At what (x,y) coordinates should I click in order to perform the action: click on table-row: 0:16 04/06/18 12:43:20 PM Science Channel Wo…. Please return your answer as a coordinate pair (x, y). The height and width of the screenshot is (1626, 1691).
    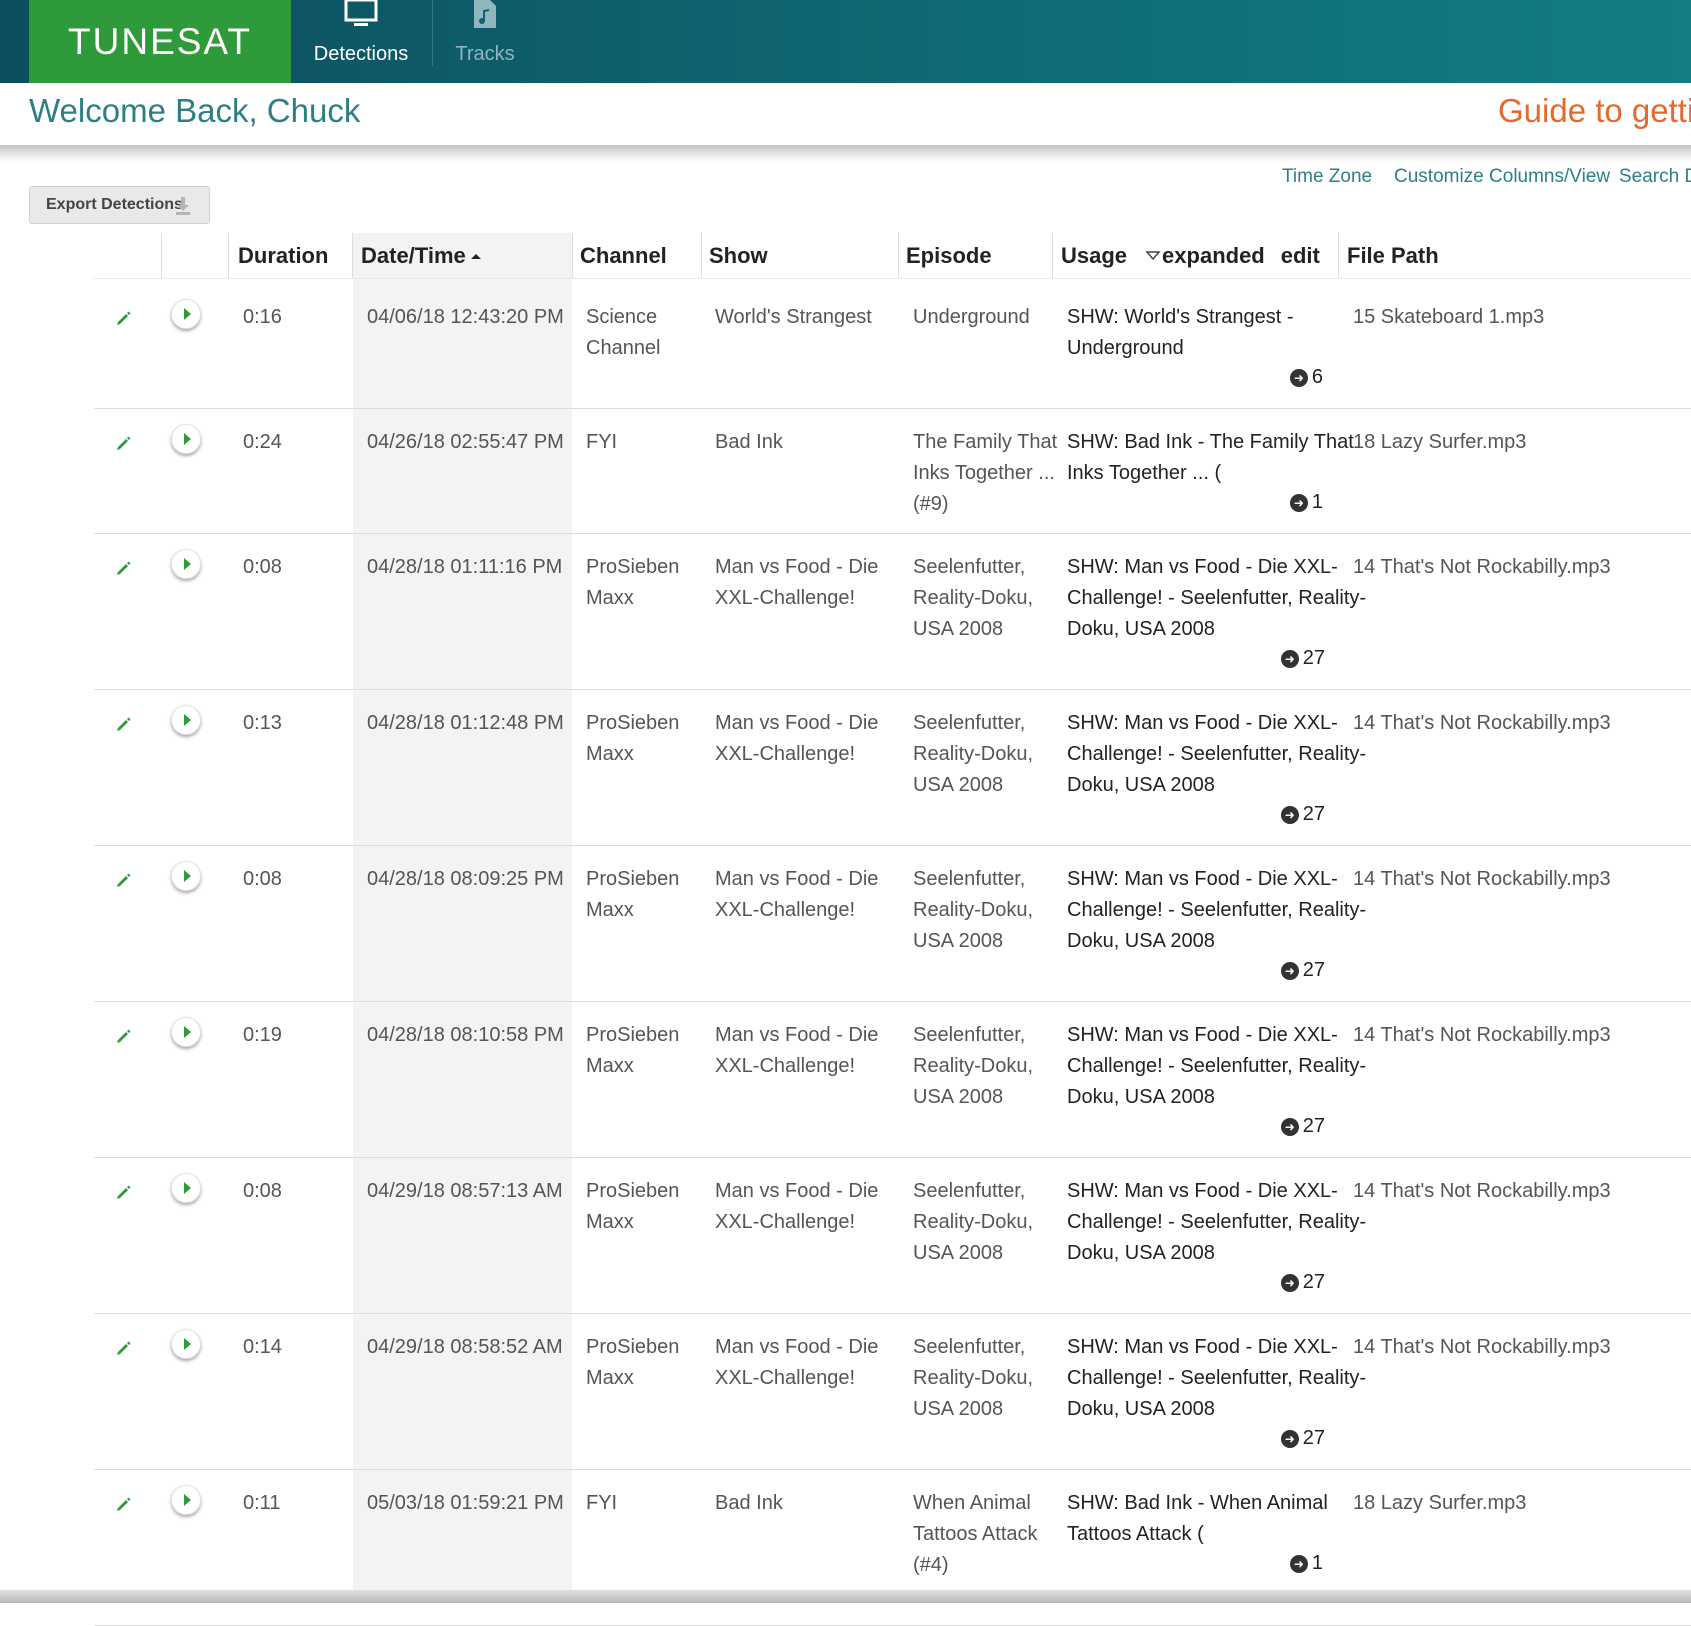
    Looking at the image, I should click on (845, 346).